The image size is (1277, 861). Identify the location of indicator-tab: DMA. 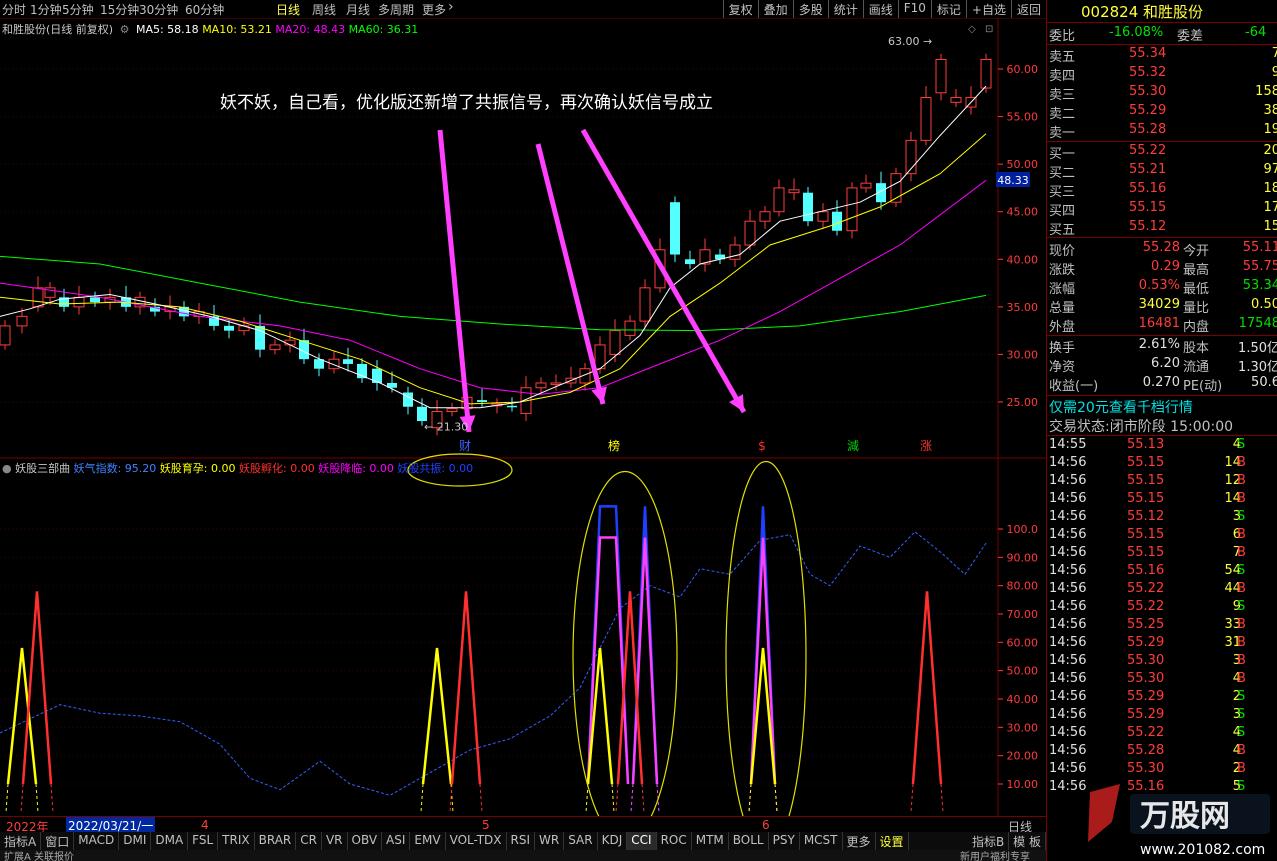
(170, 841).